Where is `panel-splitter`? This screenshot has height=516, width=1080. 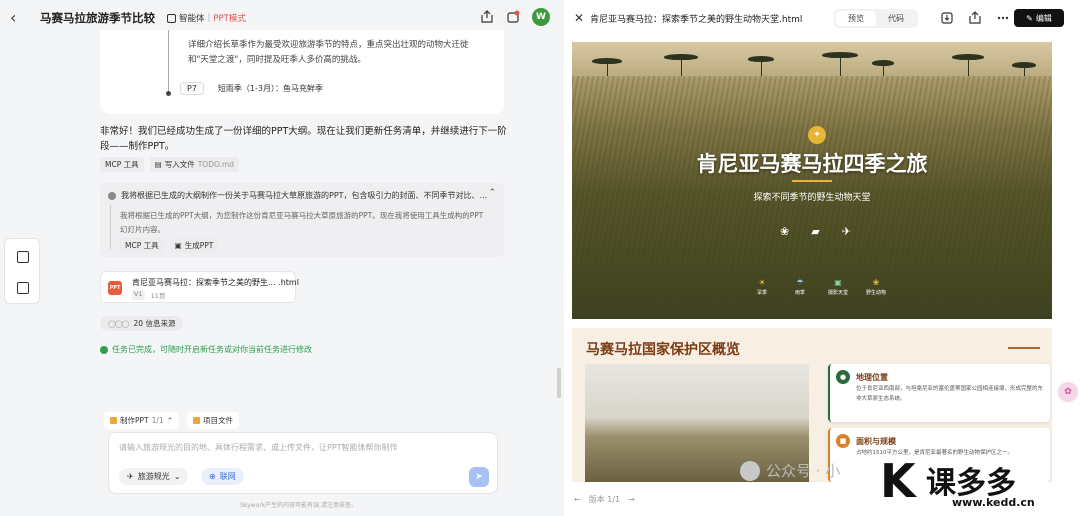 panel-splitter is located at coordinates (559, 383).